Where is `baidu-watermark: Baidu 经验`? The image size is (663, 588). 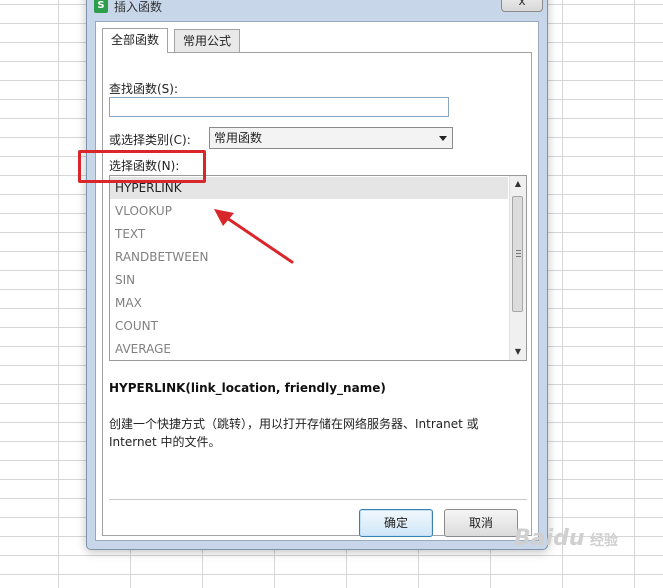
baidu-watermark: Baidu 经验 is located at coordinates (576, 542).